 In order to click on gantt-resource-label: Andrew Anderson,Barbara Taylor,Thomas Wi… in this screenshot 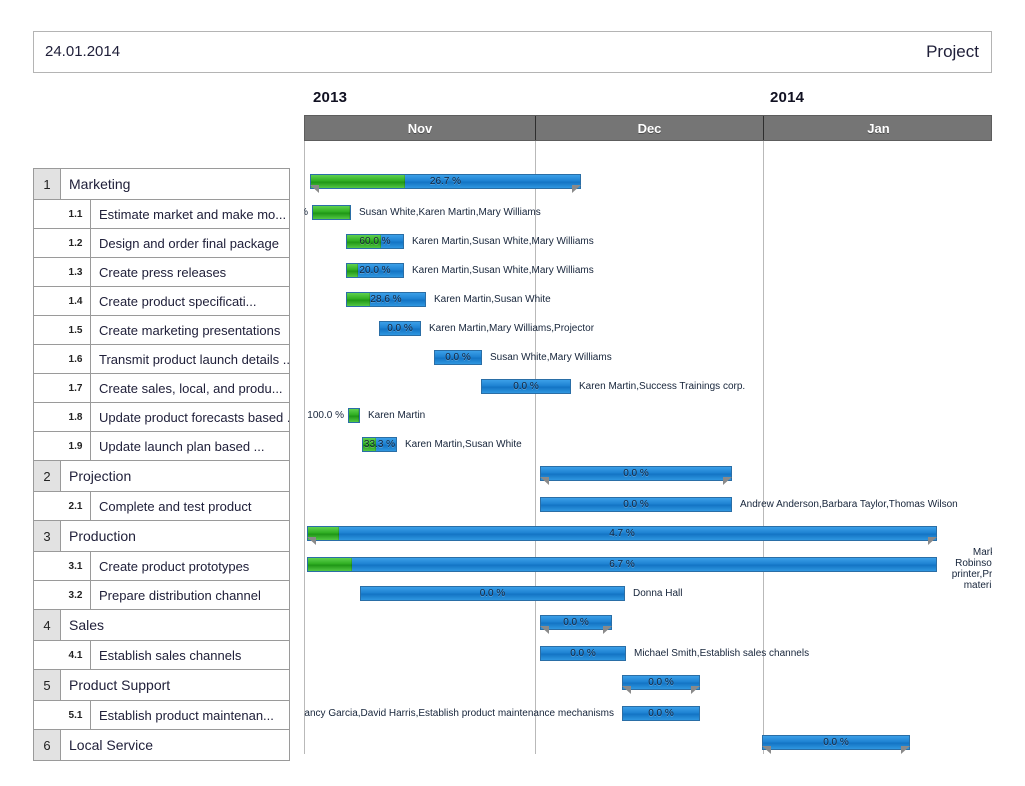, I will do `click(849, 504)`.